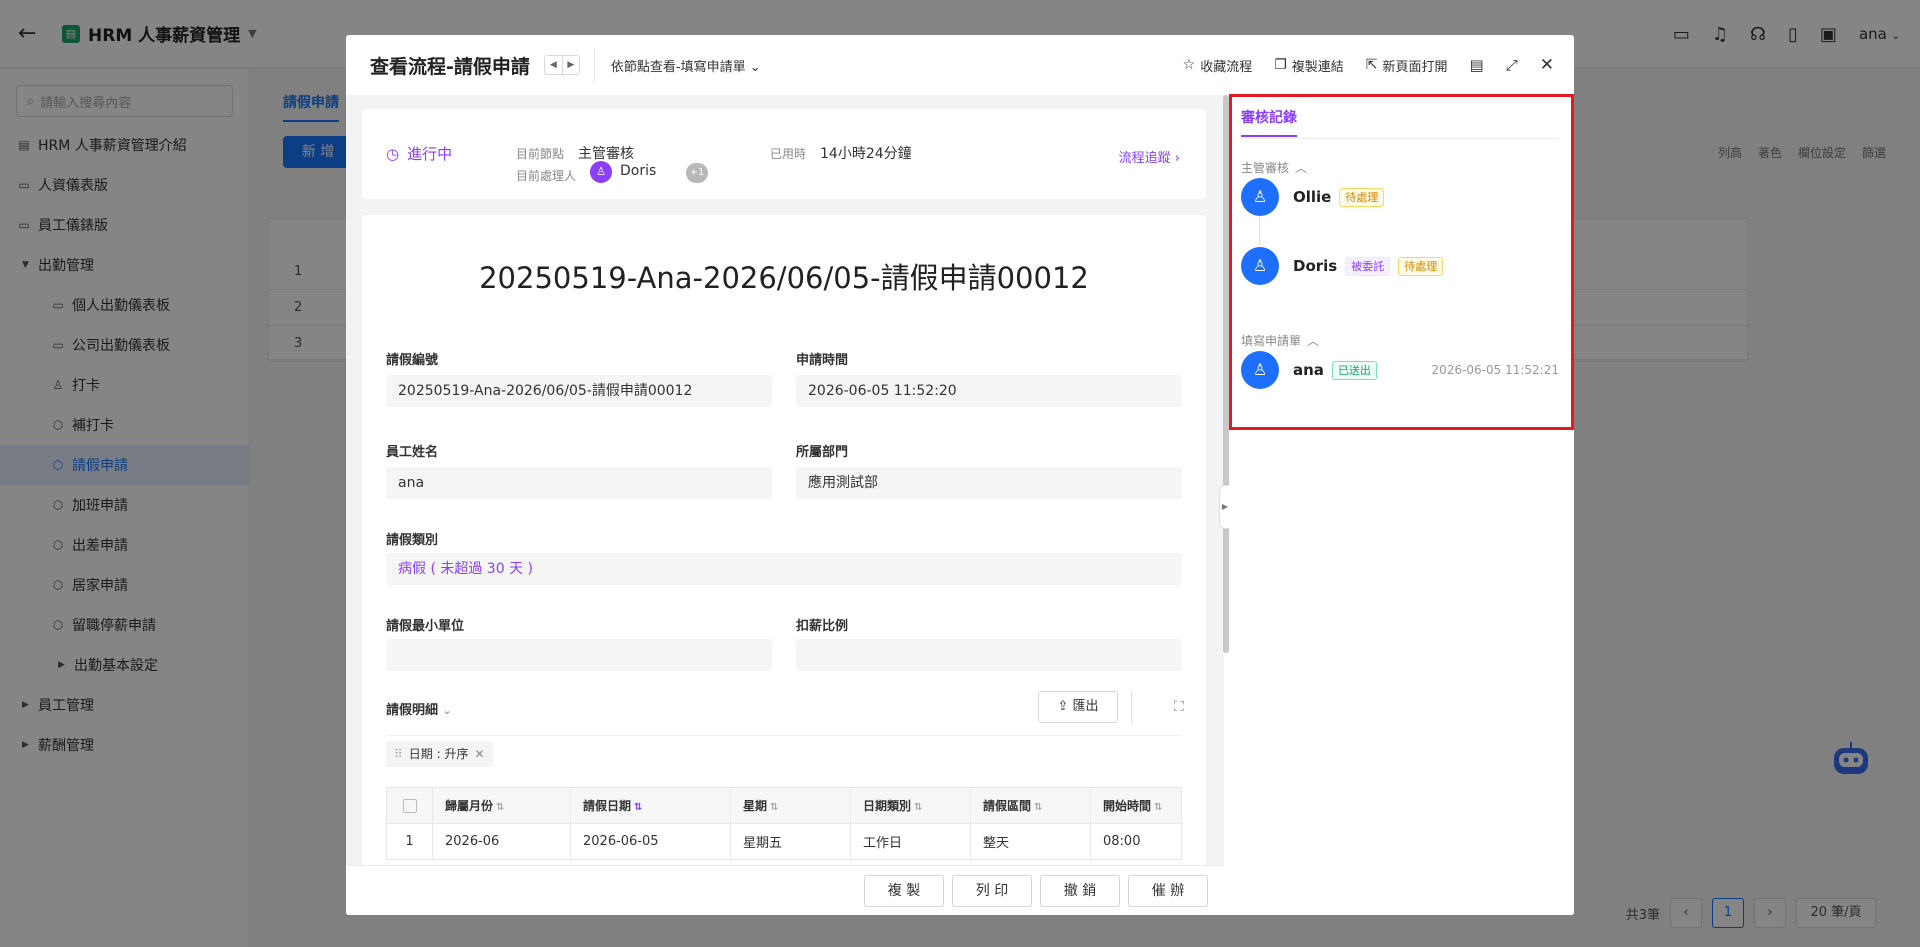 The image size is (1920, 947). What do you see at coordinates (784, 569) in the screenshot?
I see `leave-type-field: 病假 ( 未超過 30 天 )` at bounding box center [784, 569].